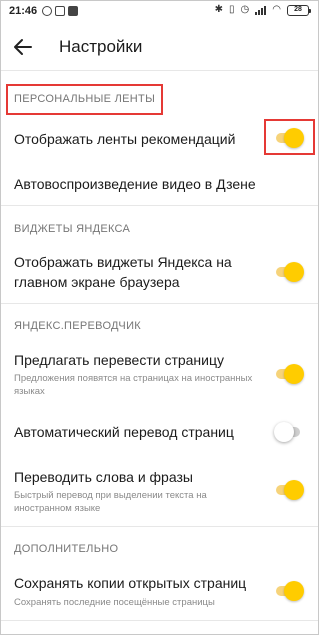 Image resolution: width=320 pixels, height=635 pixels. What do you see at coordinates (23, 47) in the screenshot?
I see `back-arrow-icon` at bounding box center [23, 47].